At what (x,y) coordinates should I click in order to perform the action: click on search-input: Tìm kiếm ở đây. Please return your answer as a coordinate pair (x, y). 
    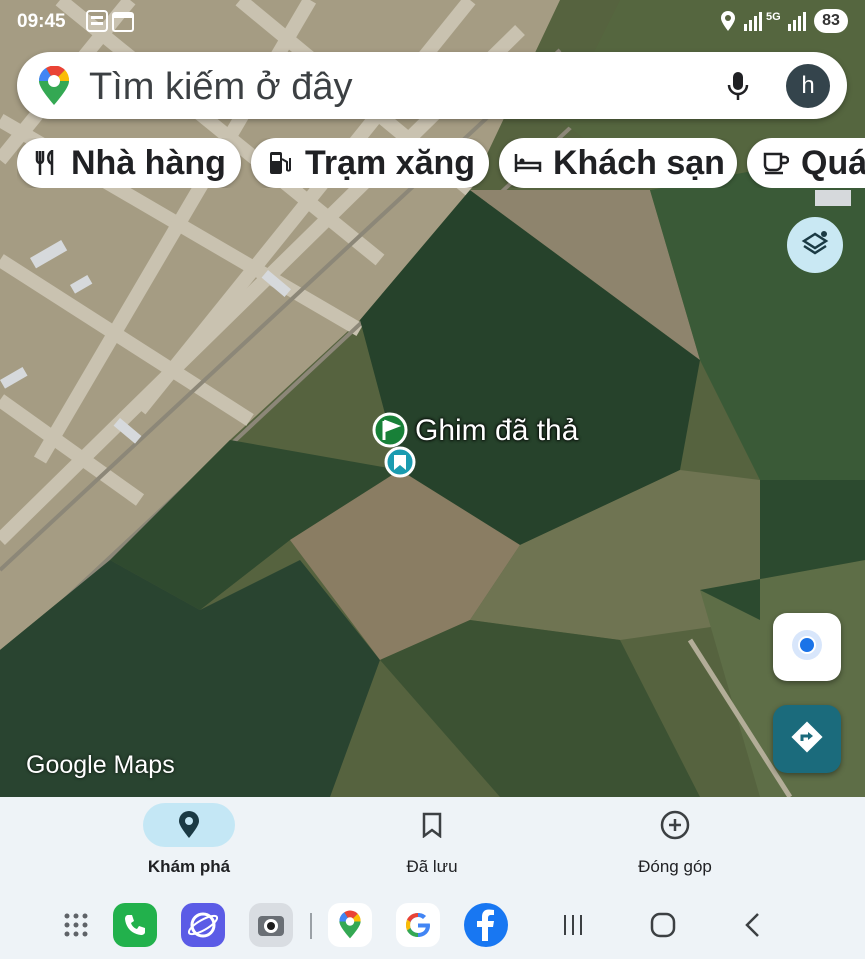
    Looking at the image, I should click on (221, 87).